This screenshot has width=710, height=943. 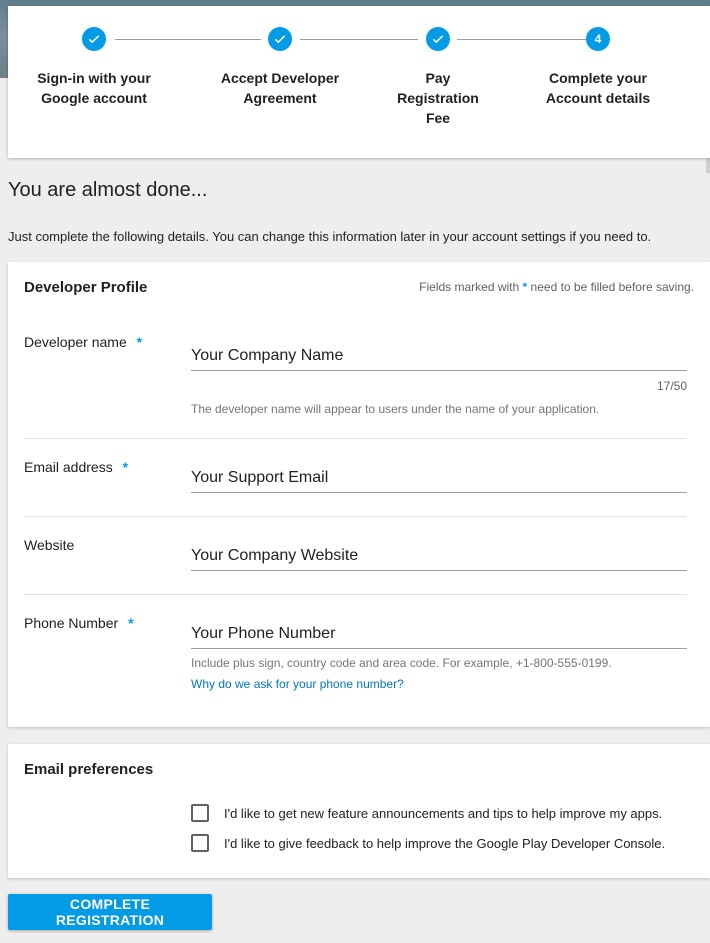 What do you see at coordinates (438, 98) in the screenshot?
I see `step-label: Pay Registration Fee` at bounding box center [438, 98].